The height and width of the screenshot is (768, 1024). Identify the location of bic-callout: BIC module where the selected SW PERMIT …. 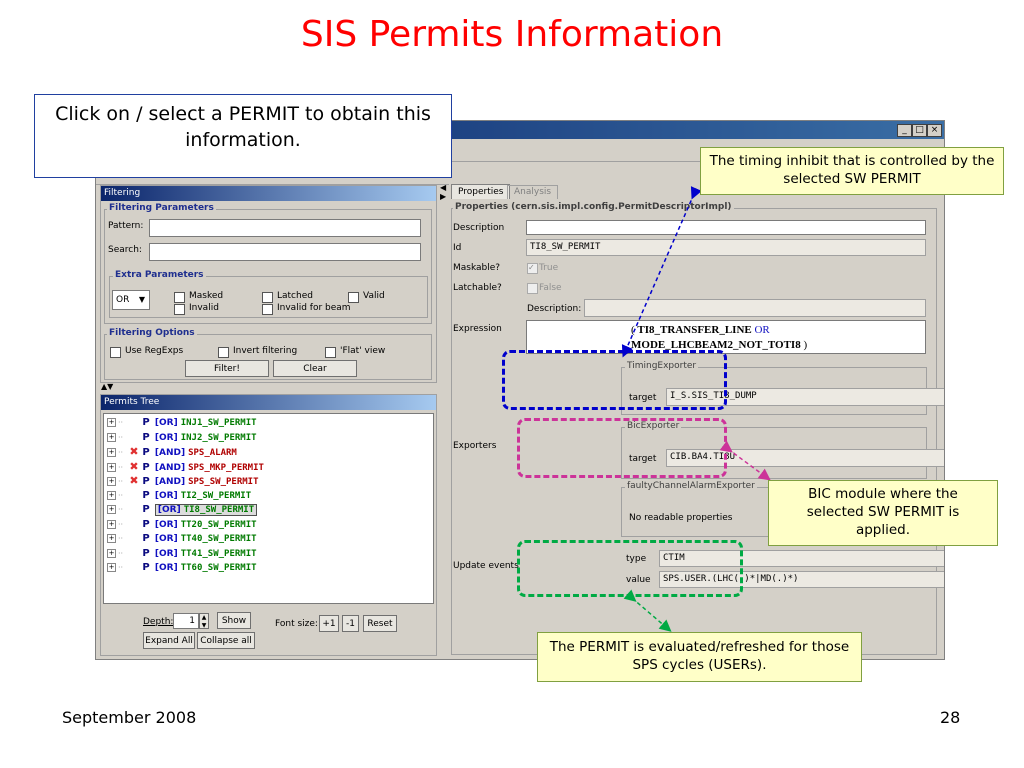
(883, 513).